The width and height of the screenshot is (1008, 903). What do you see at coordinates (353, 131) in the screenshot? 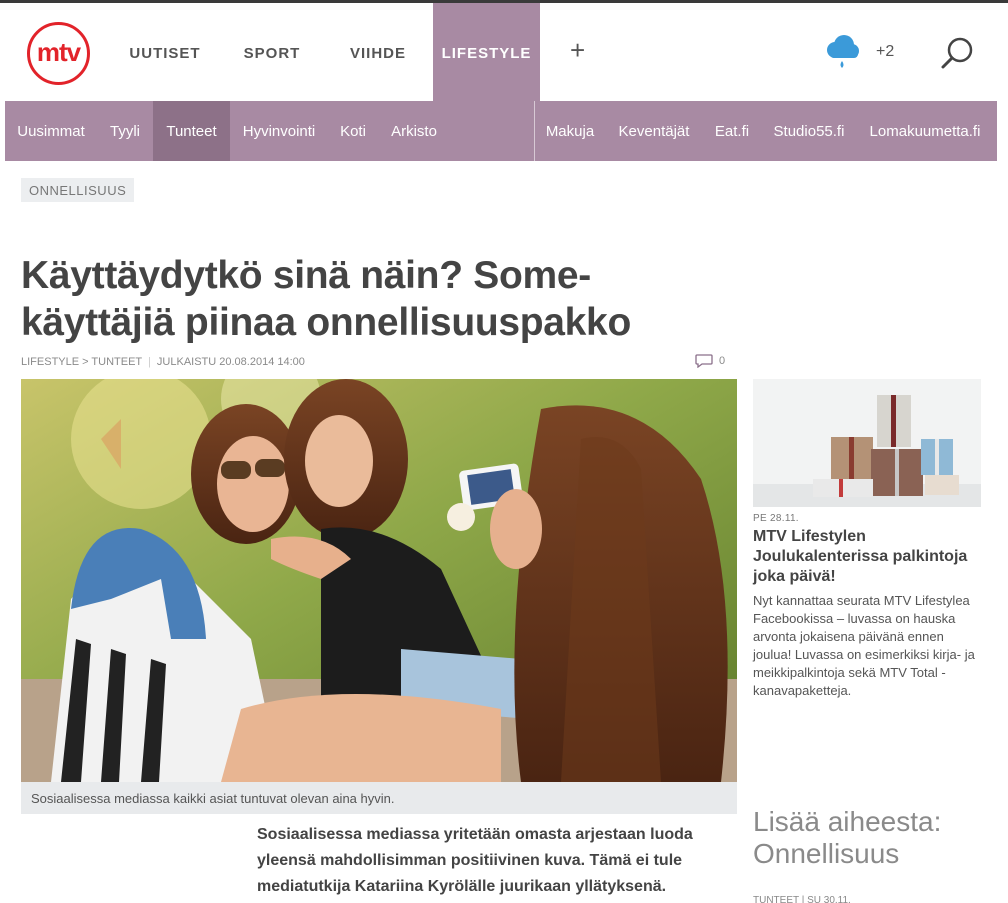
I see `subnav-koti: Koti` at bounding box center [353, 131].